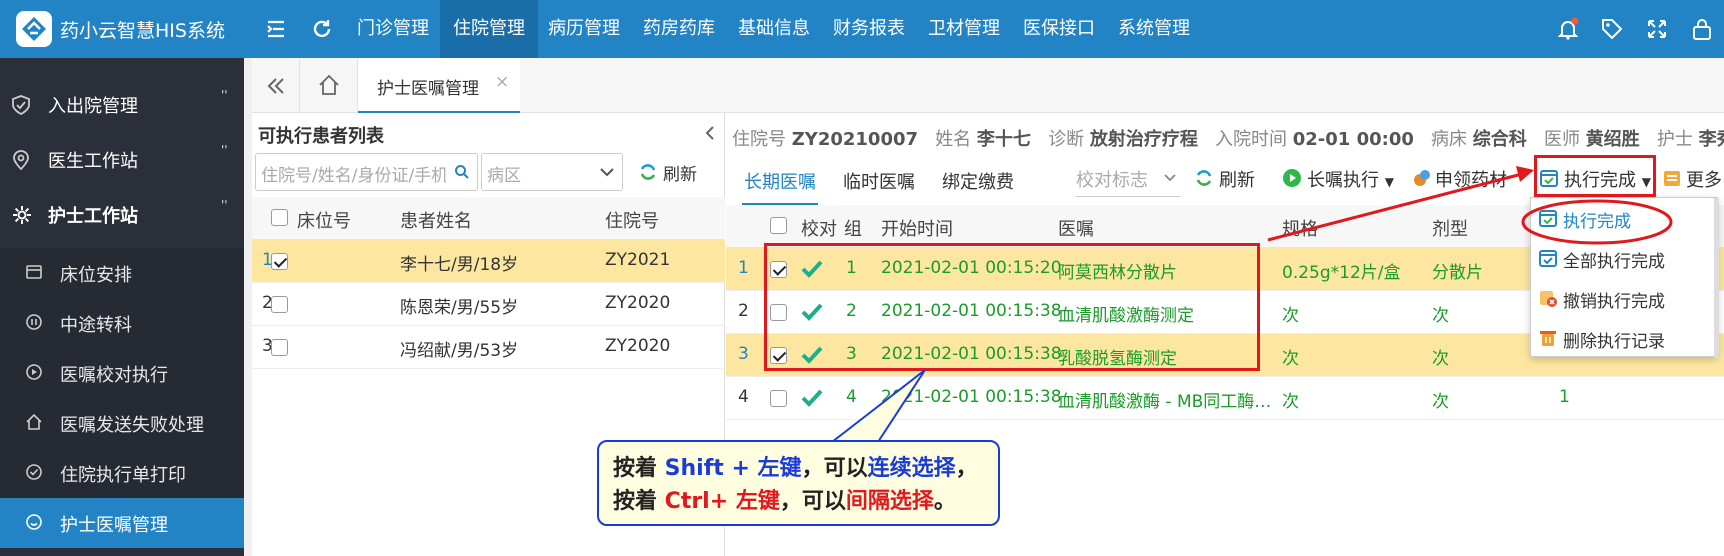 This screenshot has width=1724, height=556. I want to click on menu-item-label: 撤销执行完成, so click(1614, 302).